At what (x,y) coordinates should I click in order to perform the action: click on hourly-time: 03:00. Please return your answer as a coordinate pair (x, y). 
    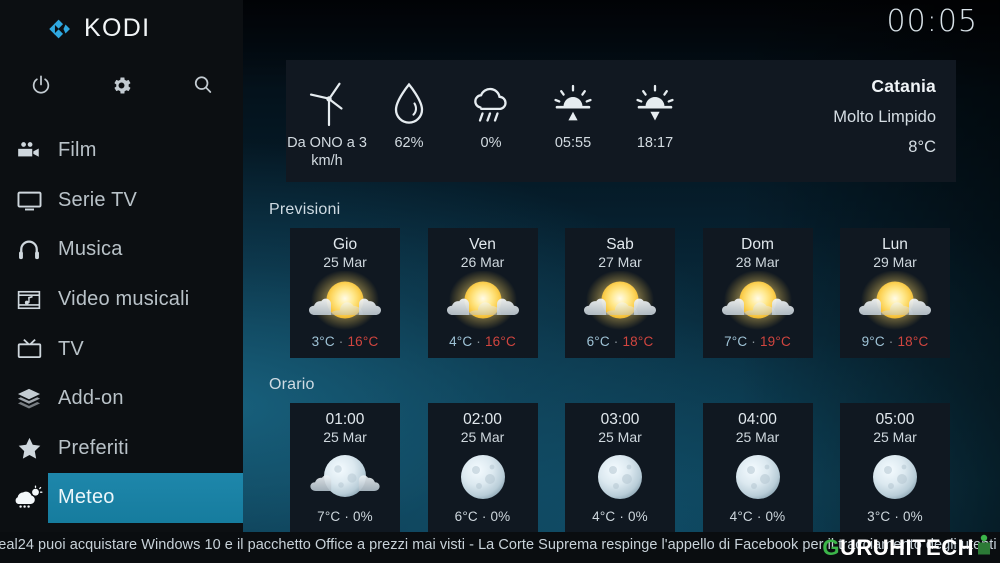
    Looking at the image, I should click on (620, 419).